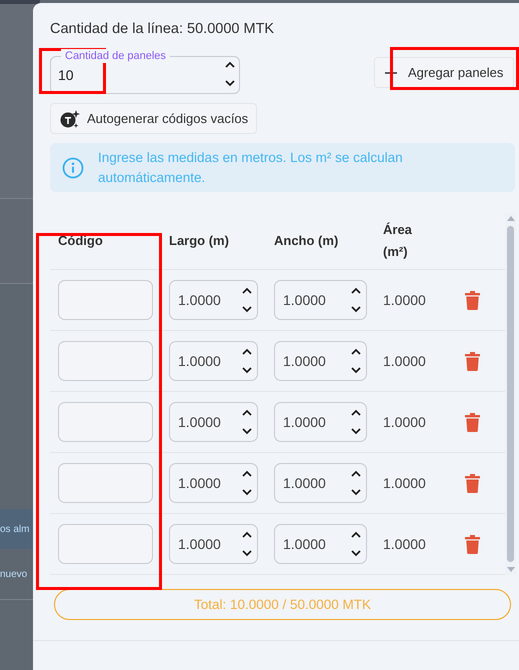  What do you see at coordinates (444, 72) in the screenshot?
I see `add-panels-button: Agregar paneles` at bounding box center [444, 72].